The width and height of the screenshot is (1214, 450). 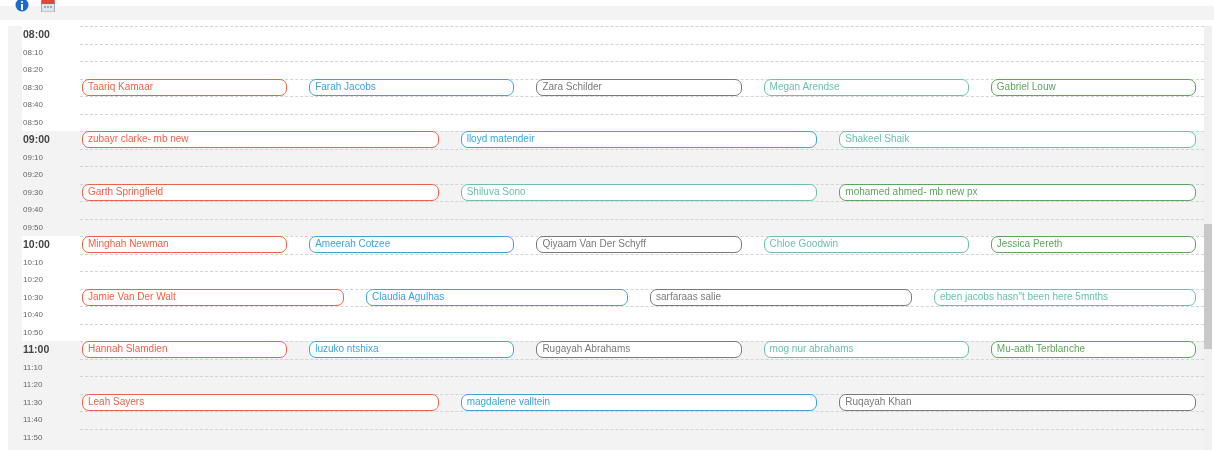 What do you see at coordinates (33, 420) in the screenshot?
I see `time-label: 11:40` at bounding box center [33, 420].